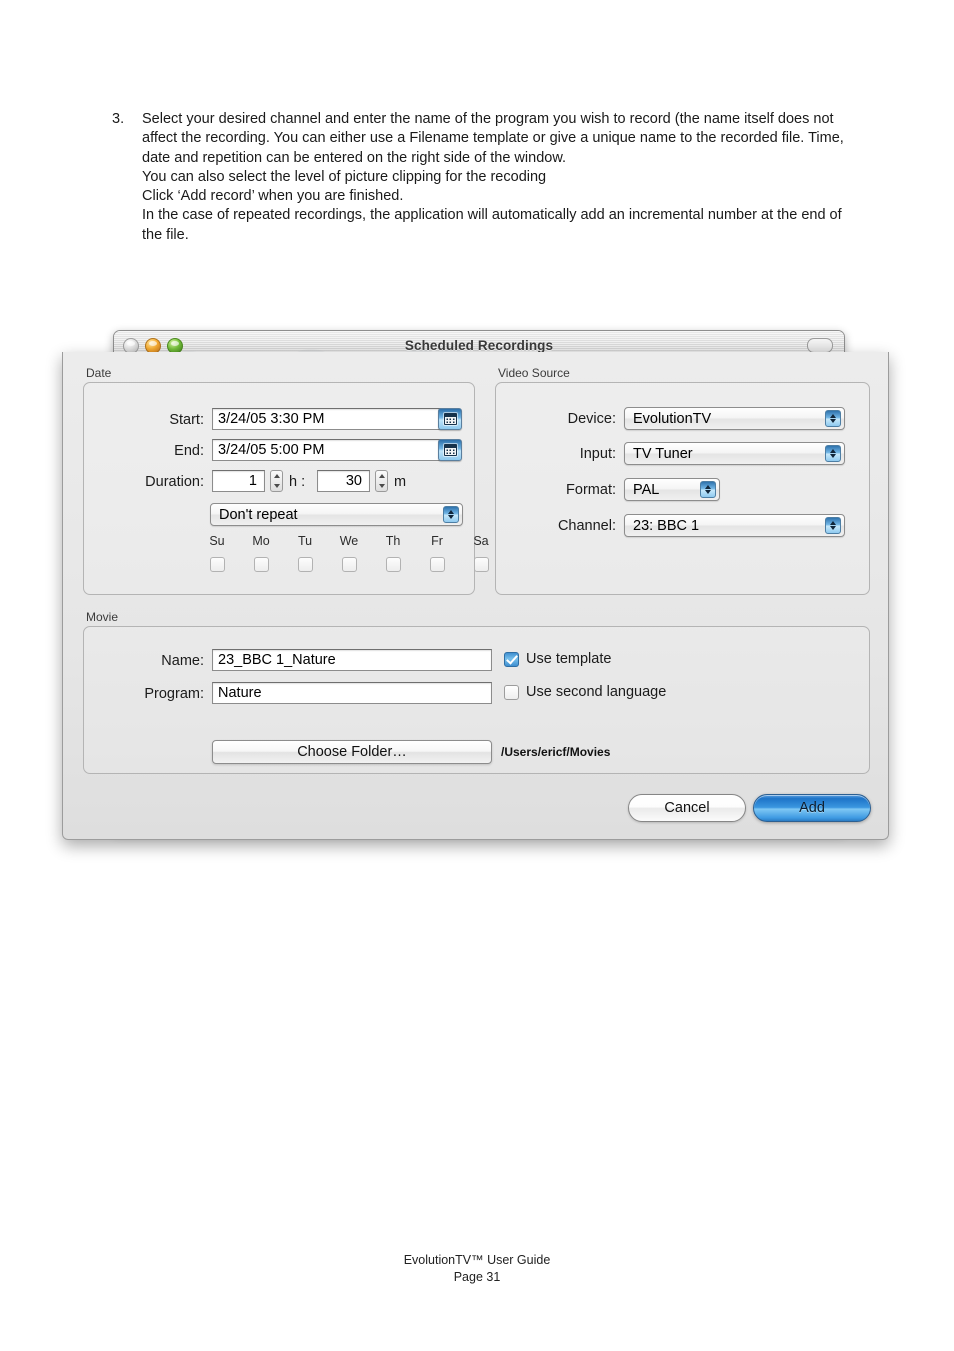  What do you see at coordinates (174, 482) in the screenshot?
I see `duration-label: Duration:` at bounding box center [174, 482].